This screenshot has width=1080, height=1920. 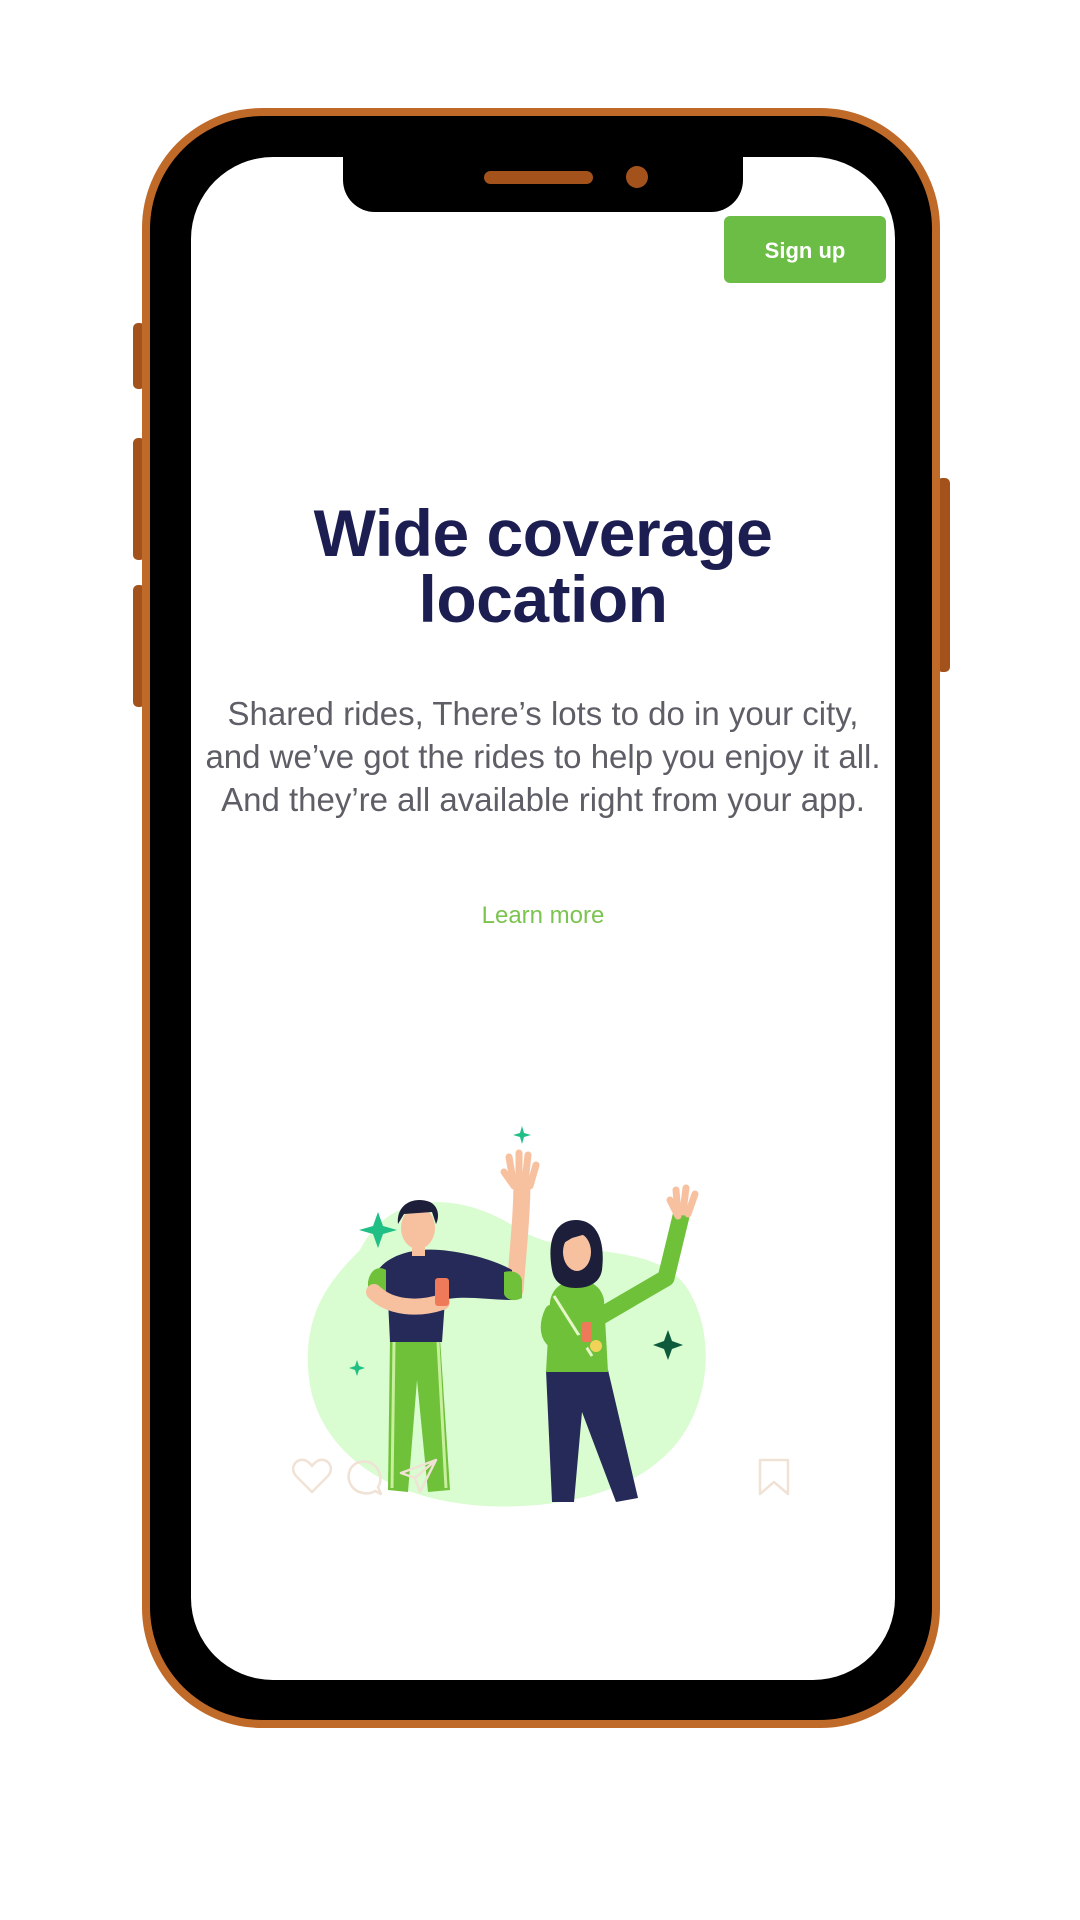 I want to click on sign-up-button: Sign up, so click(x=805, y=249).